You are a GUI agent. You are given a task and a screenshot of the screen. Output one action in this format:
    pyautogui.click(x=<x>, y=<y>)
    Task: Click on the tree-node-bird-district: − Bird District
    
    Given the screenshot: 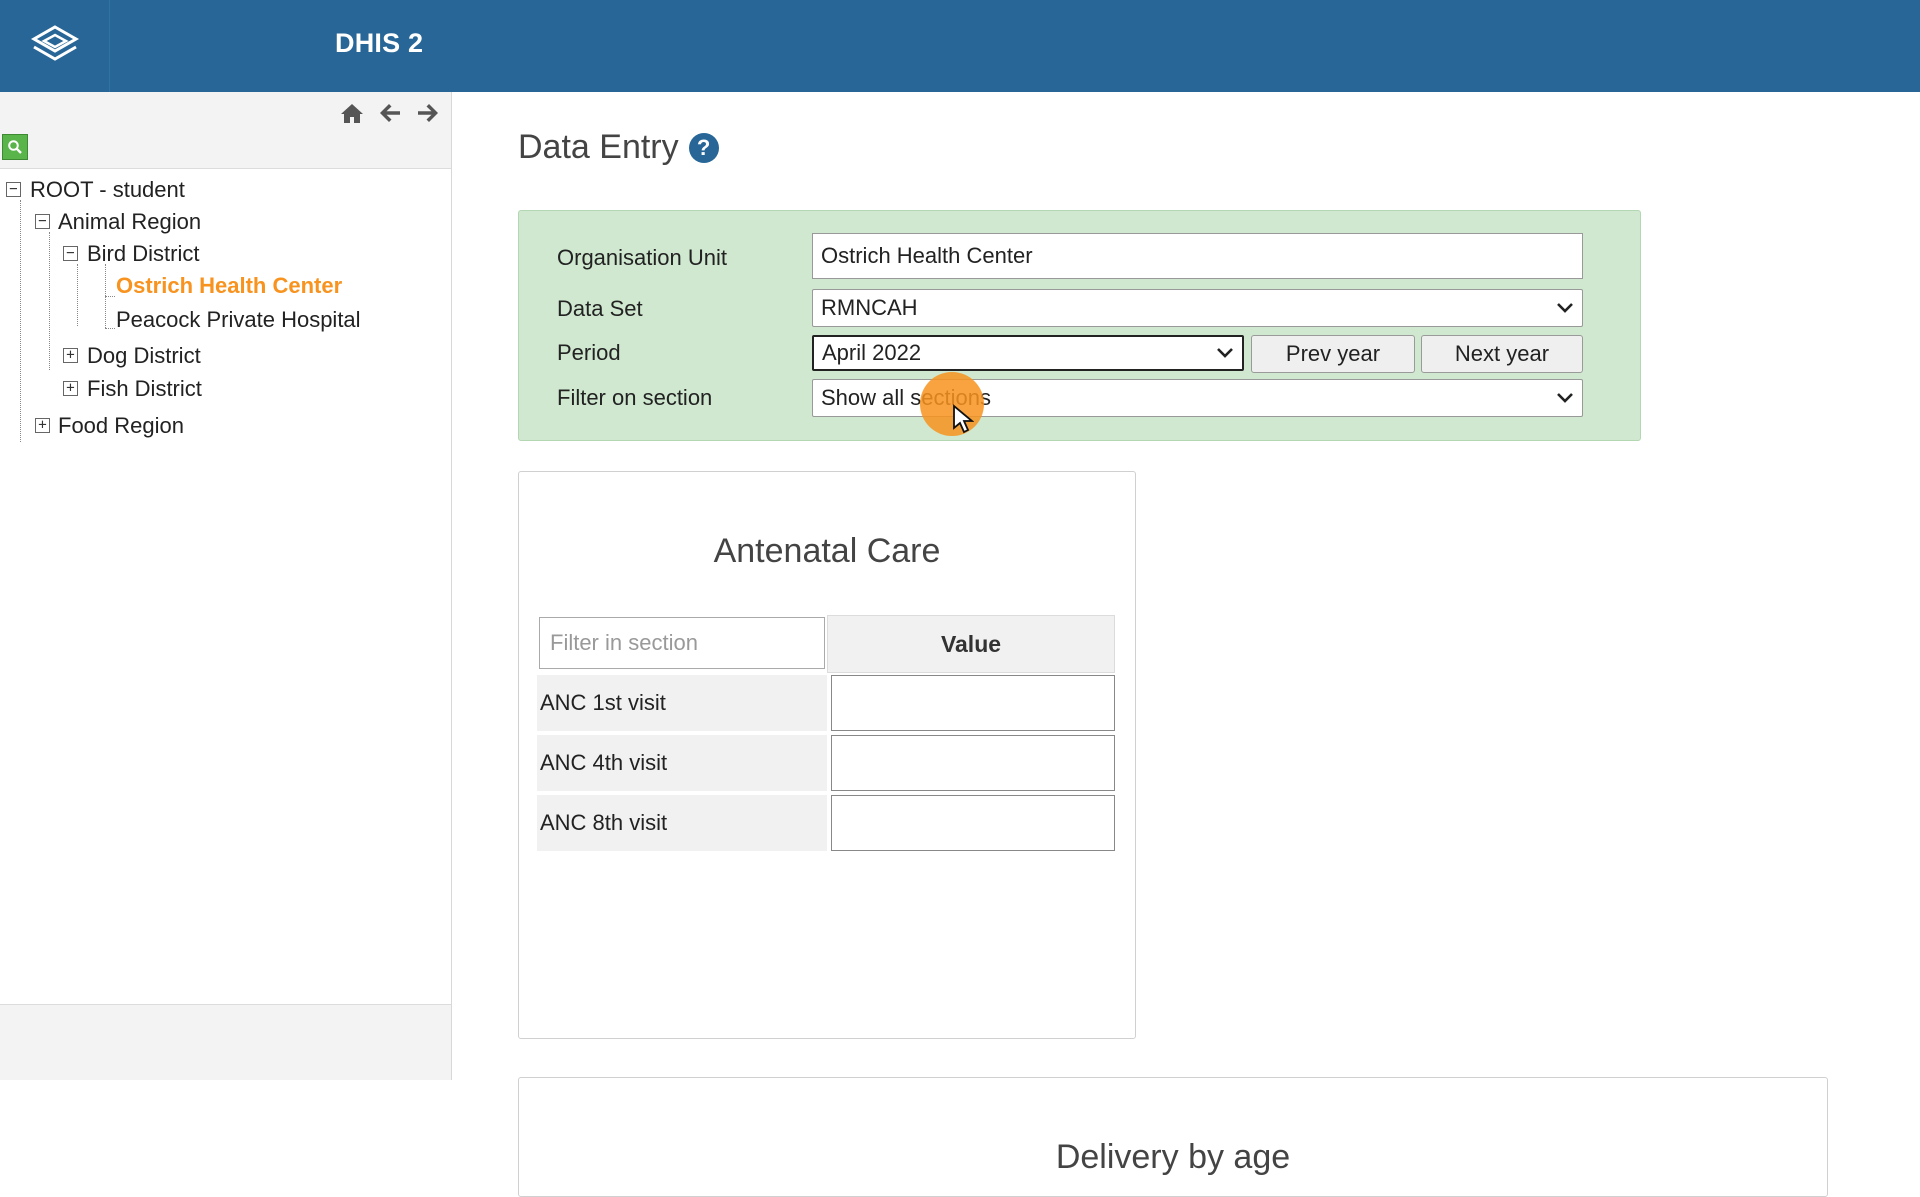 What is the action you would take?
    pyautogui.click(x=131, y=254)
    